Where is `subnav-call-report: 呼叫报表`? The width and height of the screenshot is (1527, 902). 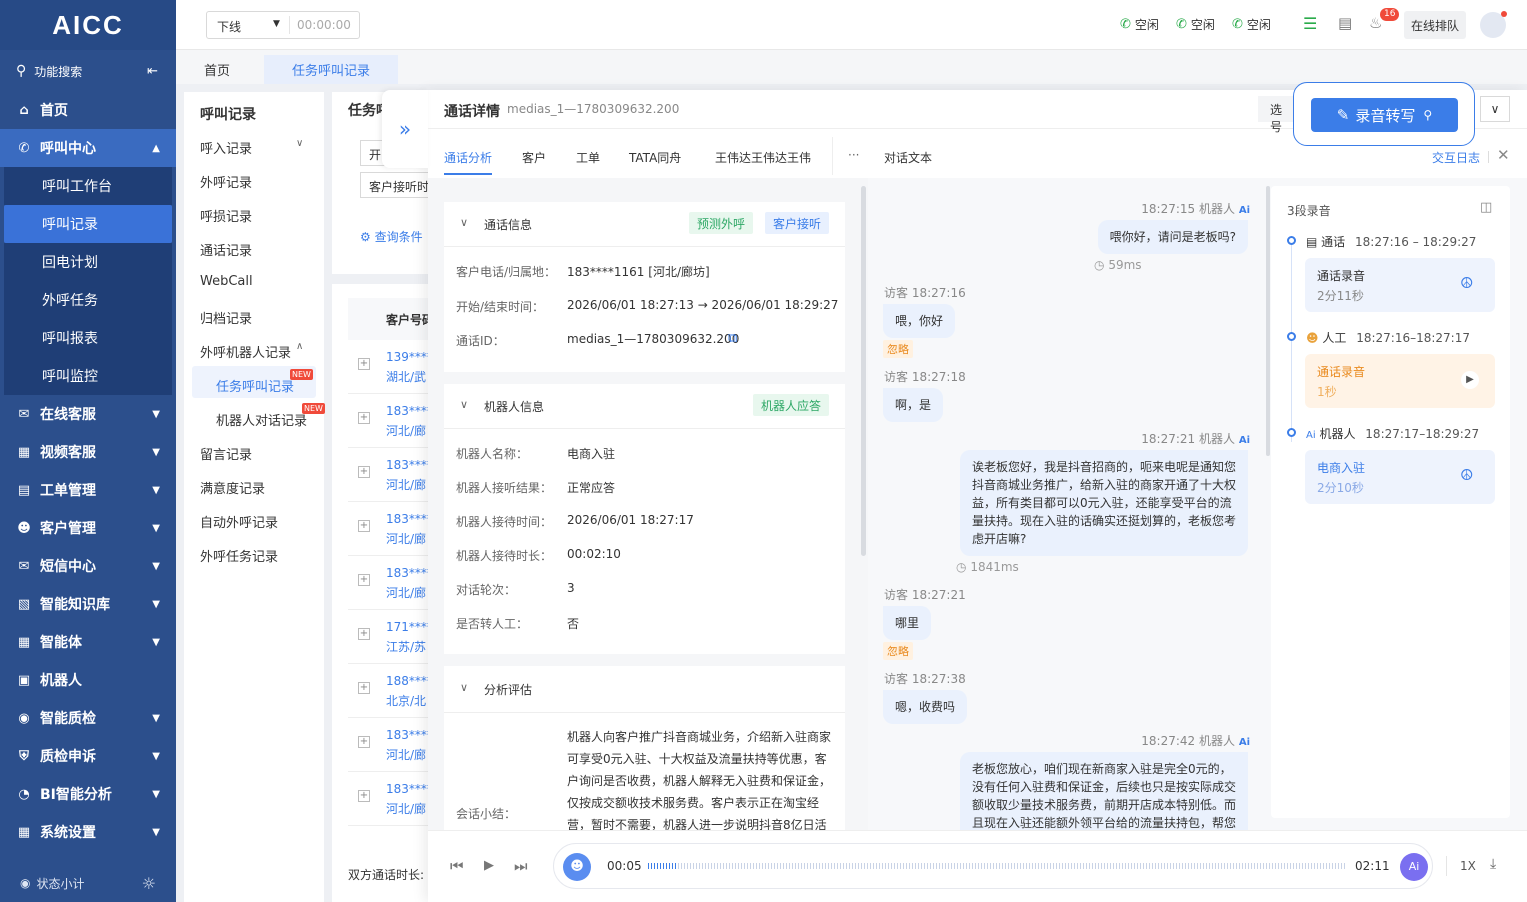 subnav-call-report: 呼叫报表 is located at coordinates (88, 338).